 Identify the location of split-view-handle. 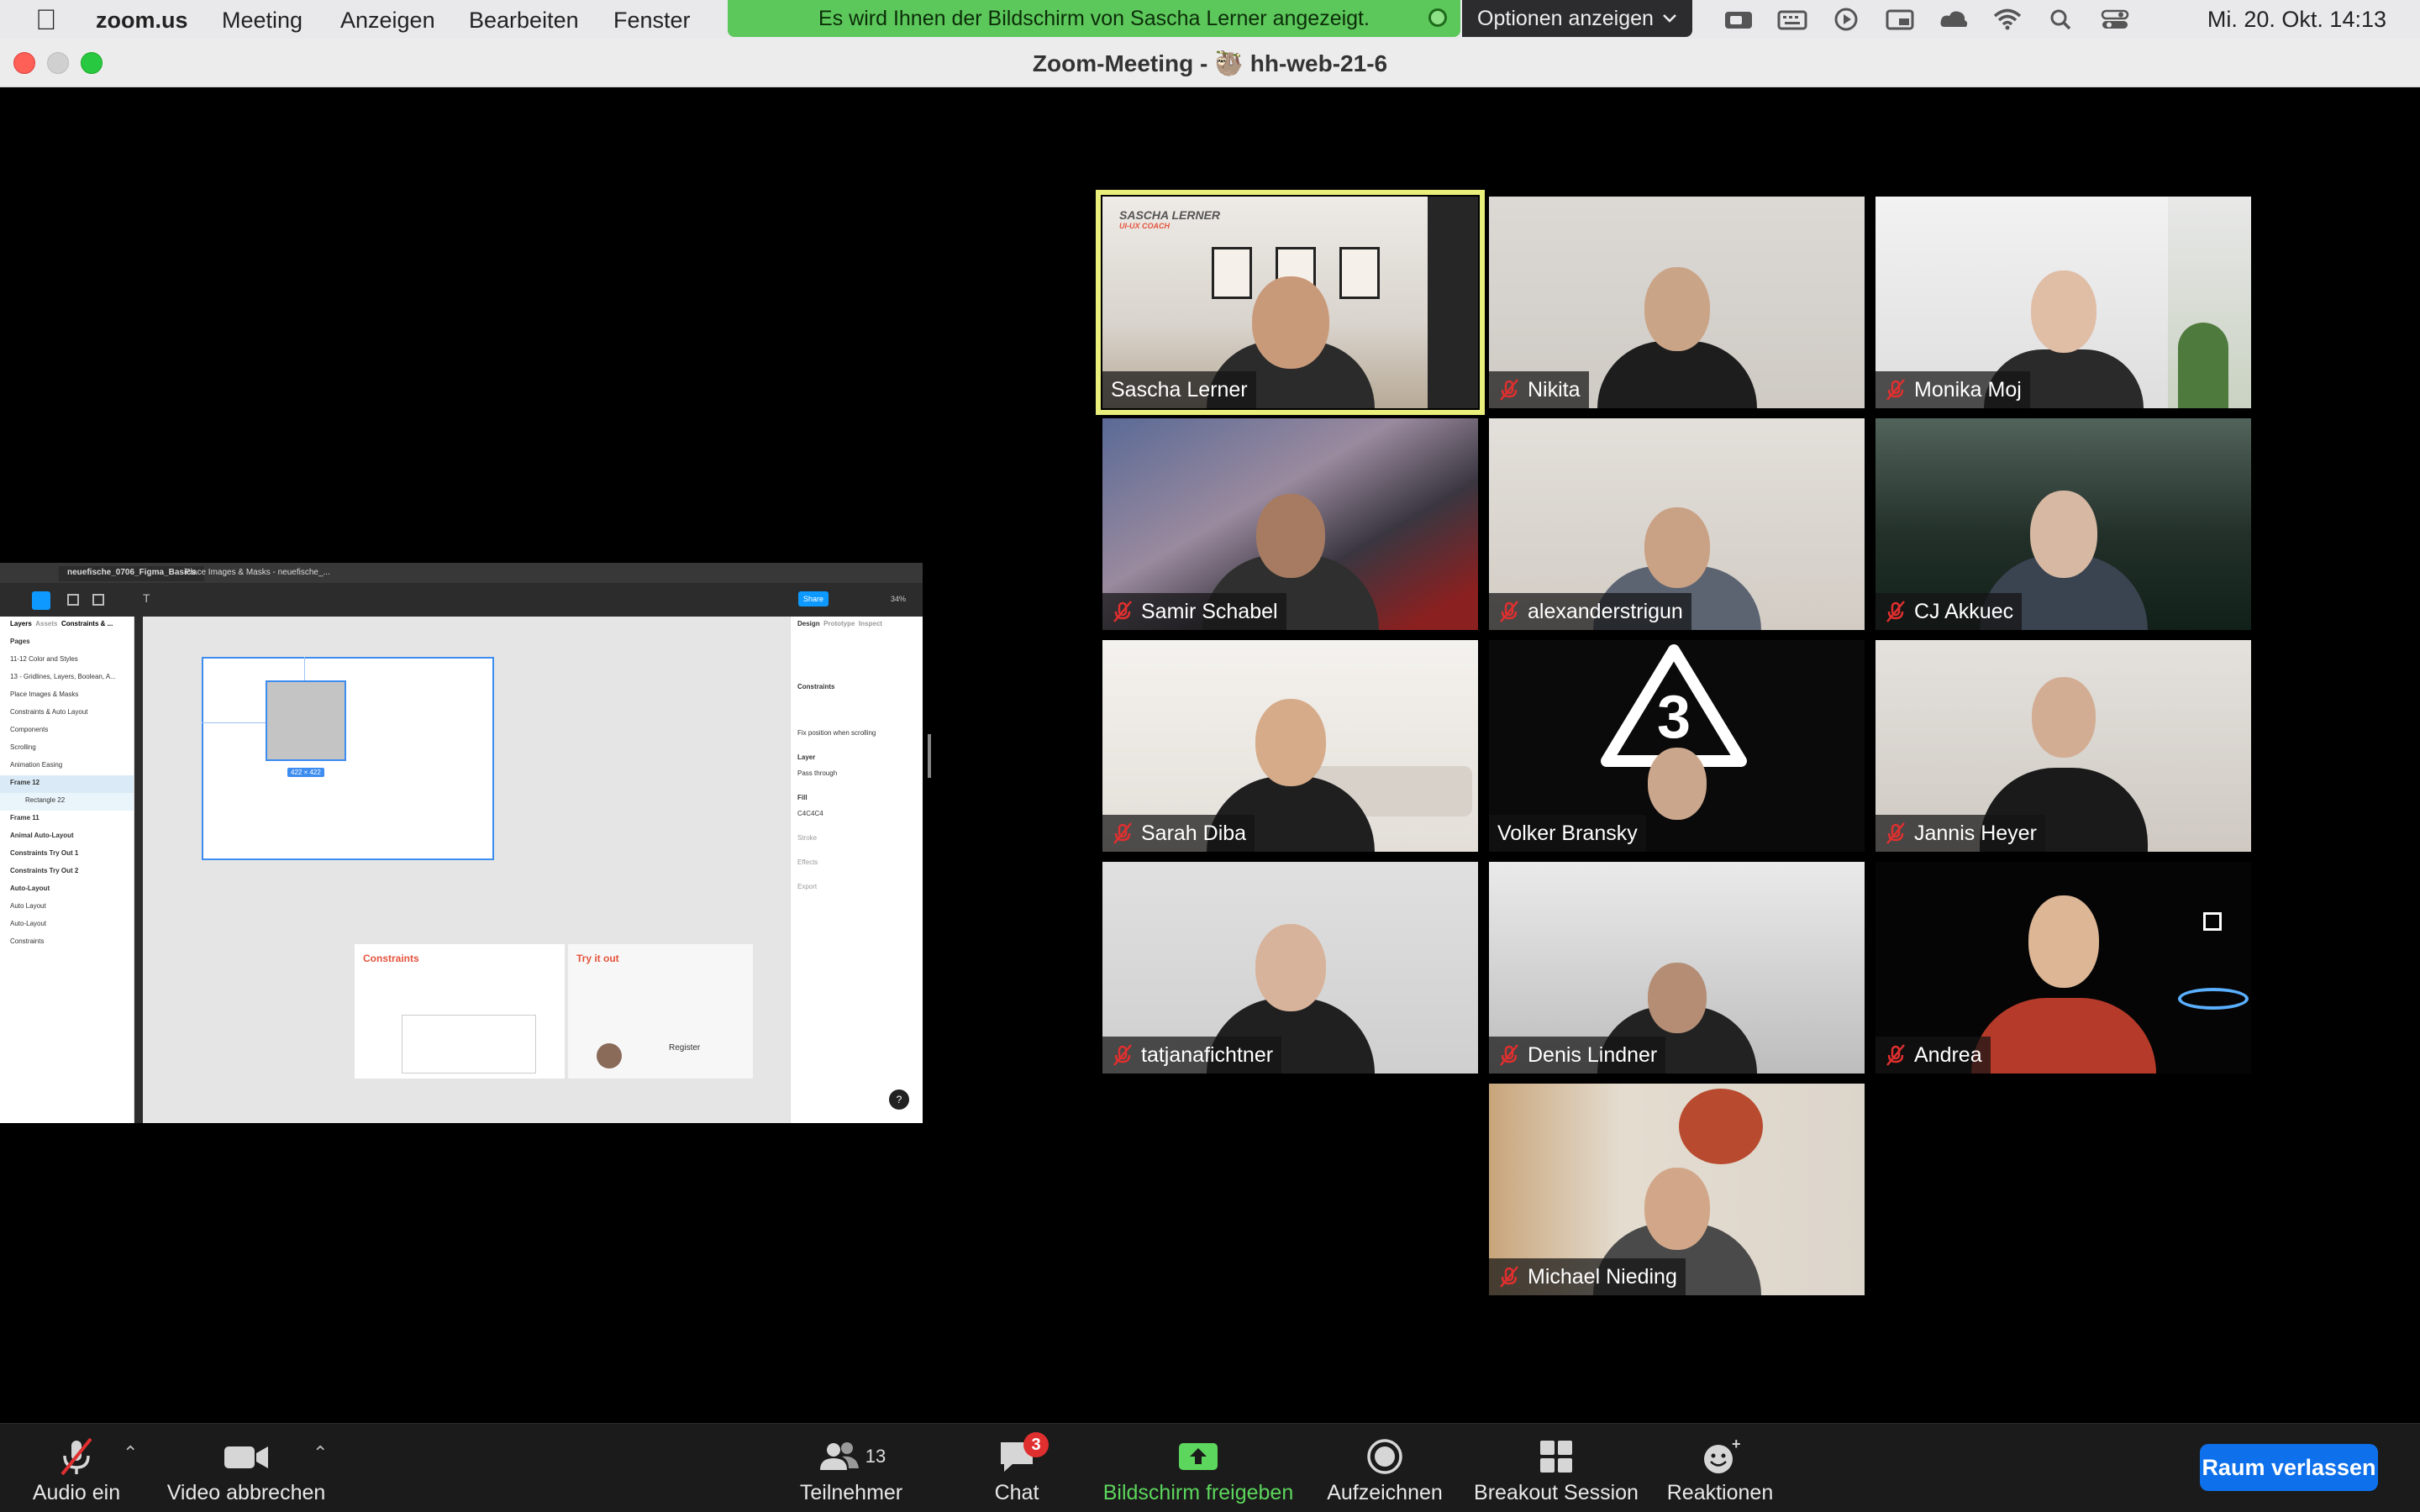
(930, 756).